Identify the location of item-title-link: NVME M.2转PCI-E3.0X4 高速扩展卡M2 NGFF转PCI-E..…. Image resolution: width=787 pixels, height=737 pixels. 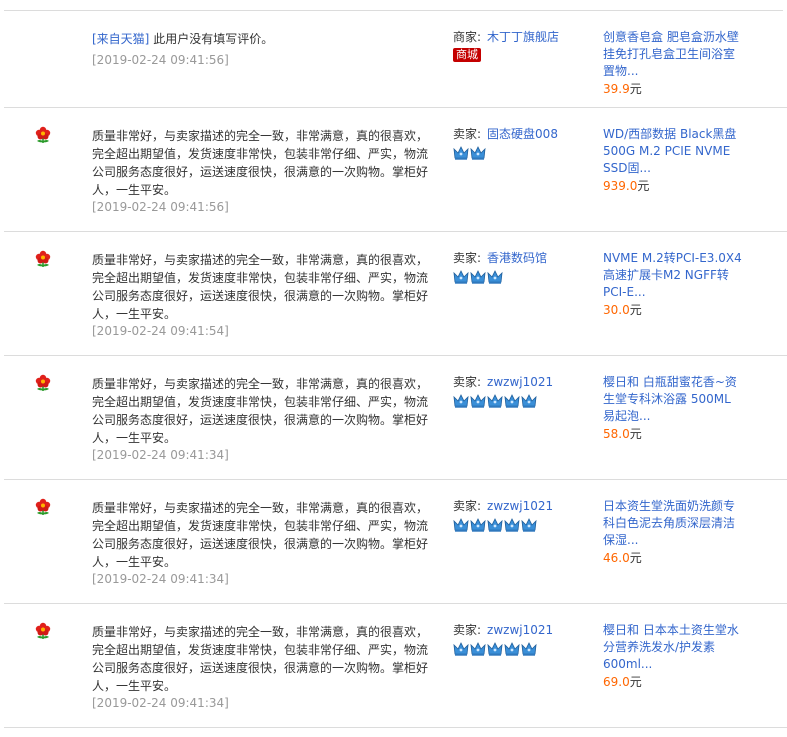
(673, 275).